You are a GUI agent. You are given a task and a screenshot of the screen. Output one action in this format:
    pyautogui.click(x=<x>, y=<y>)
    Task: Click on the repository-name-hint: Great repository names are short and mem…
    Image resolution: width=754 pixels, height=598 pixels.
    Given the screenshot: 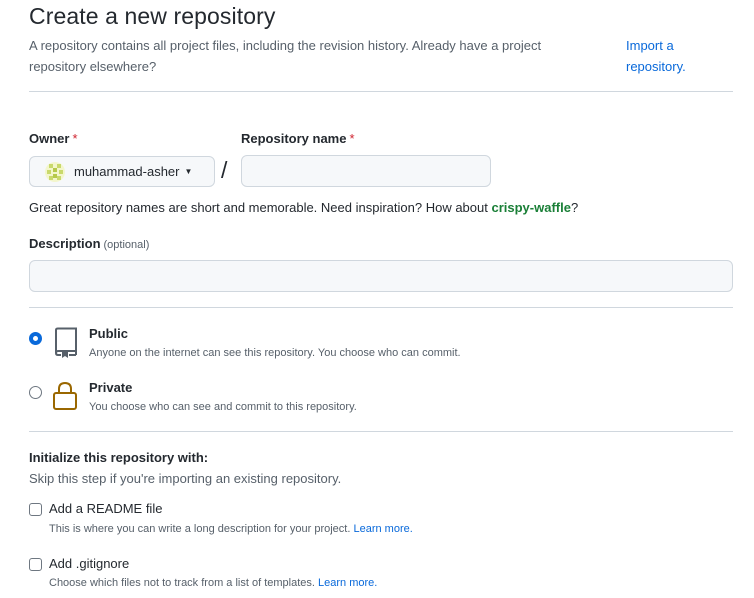 What is the action you would take?
    pyautogui.click(x=304, y=207)
    